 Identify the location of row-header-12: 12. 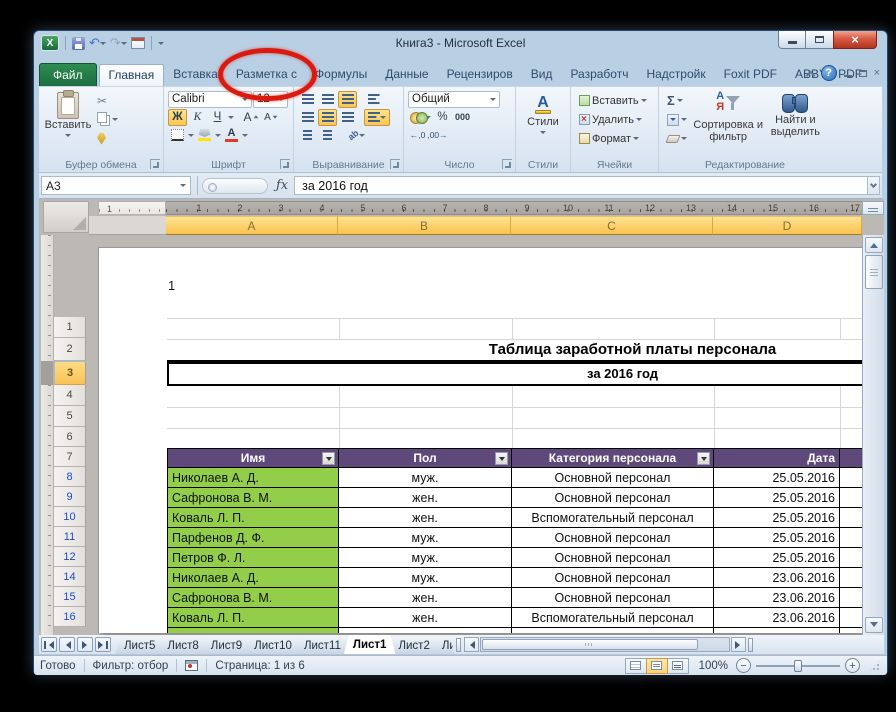
(70, 557).